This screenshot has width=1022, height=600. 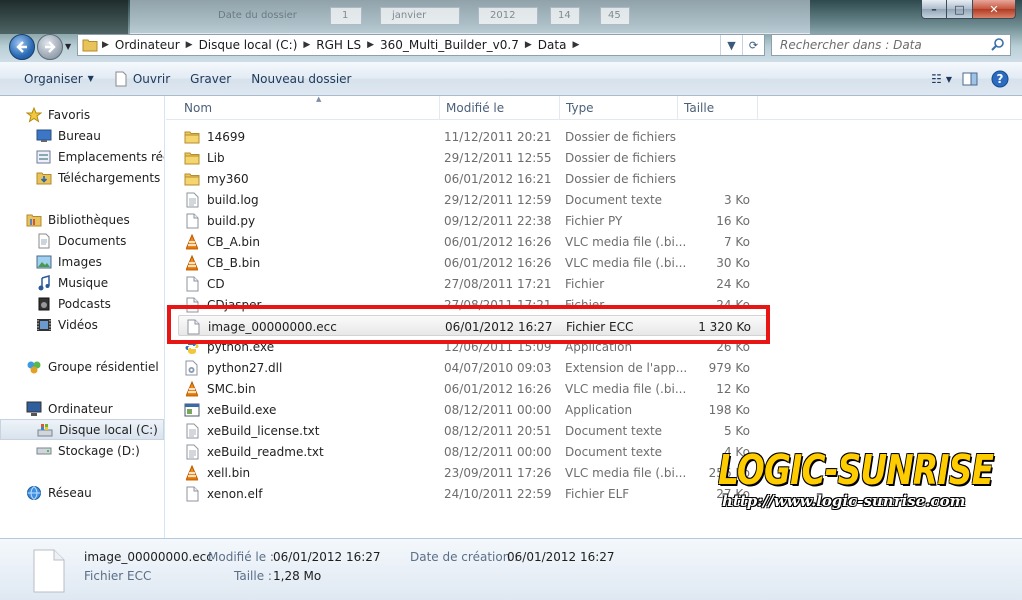 What do you see at coordinates (59, 79) in the screenshot?
I see `organize-button: Organiser ▼` at bounding box center [59, 79].